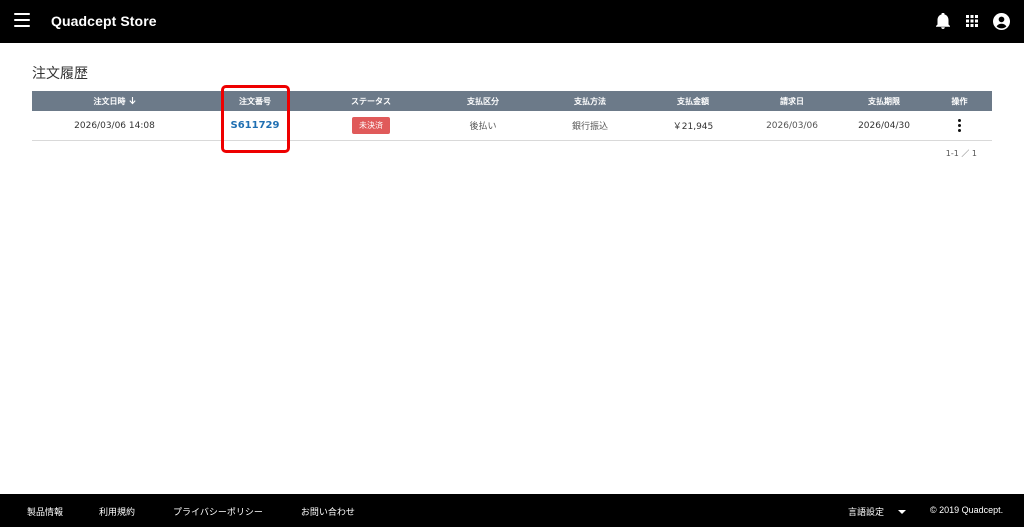 Image resolution: width=1024 pixels, height=527 pixels. I want to click on due-date-cell: 2026/04/30, so click(884, 125).